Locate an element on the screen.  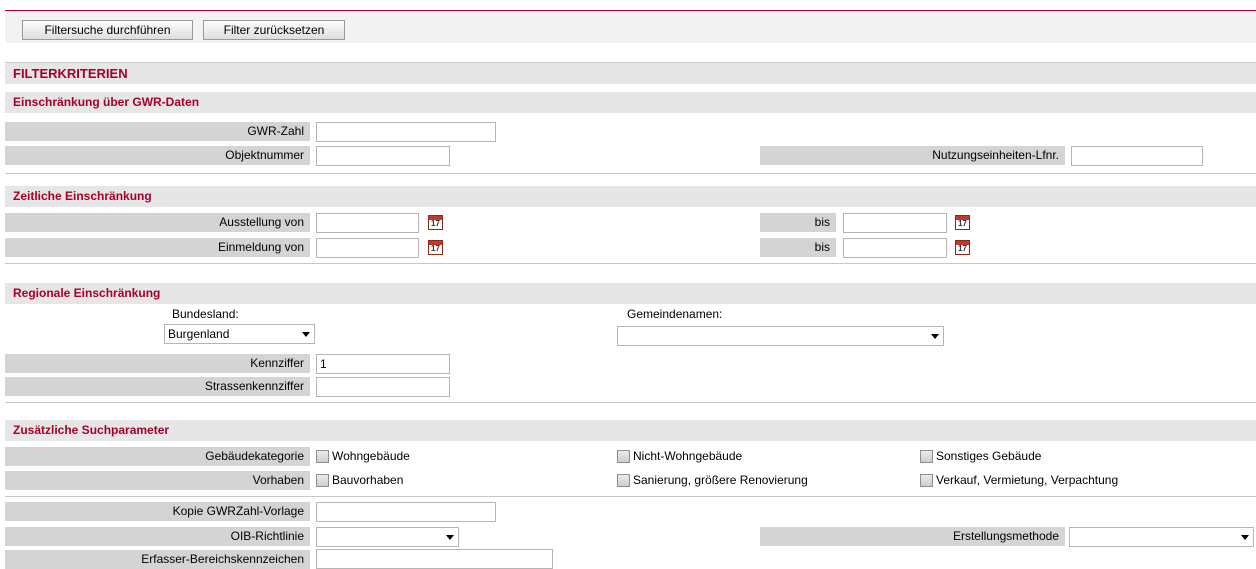
einmeldung-bis-label: bis is located at coordinates (798, 247).